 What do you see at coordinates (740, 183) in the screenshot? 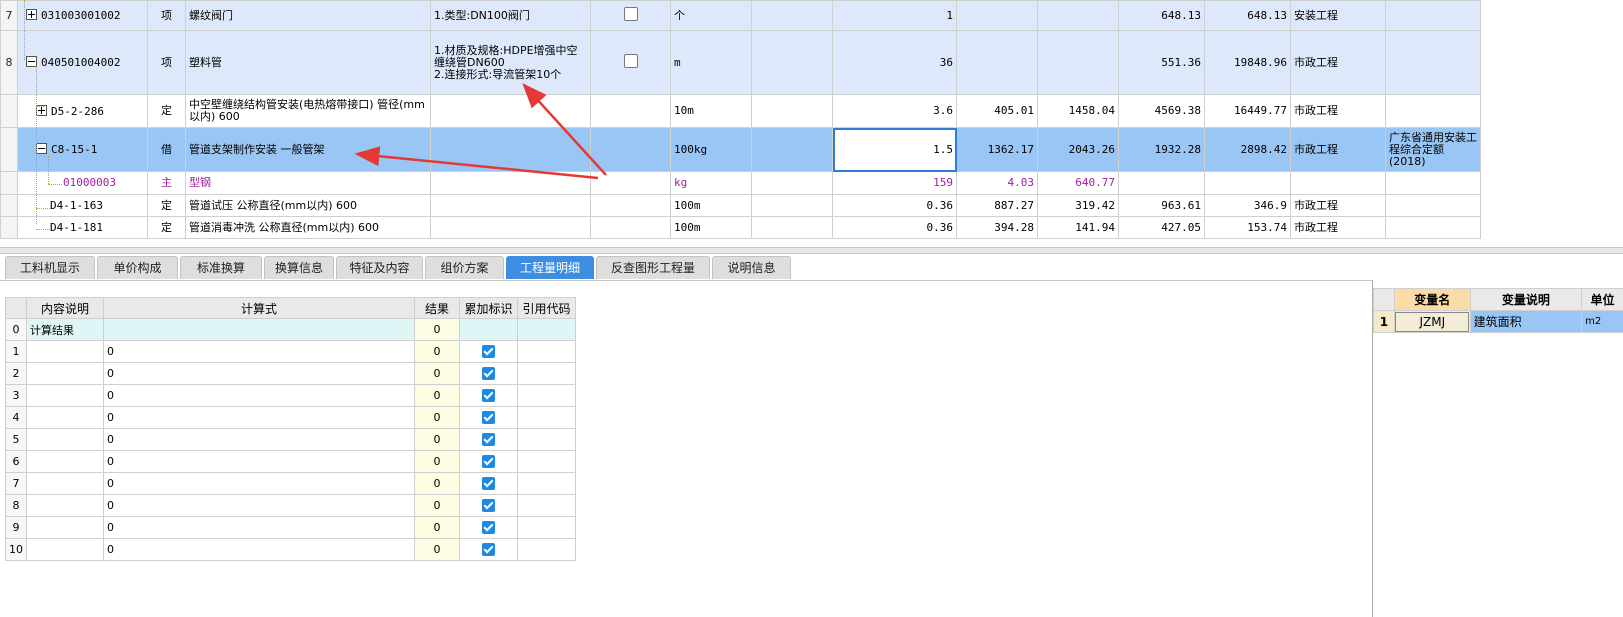
I see `quota-row: 01000003 主型钢 kg 159 4.03 640.77` at bounding box center [740, 183].